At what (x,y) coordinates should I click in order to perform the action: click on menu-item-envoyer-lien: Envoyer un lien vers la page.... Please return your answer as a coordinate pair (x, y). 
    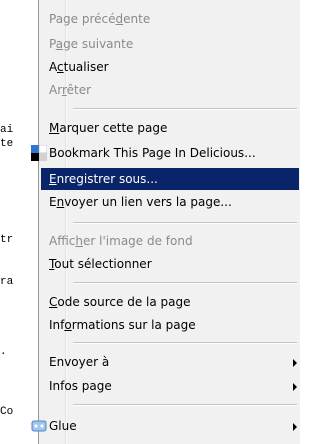
    Looking at the image, I should click on (170, 202).